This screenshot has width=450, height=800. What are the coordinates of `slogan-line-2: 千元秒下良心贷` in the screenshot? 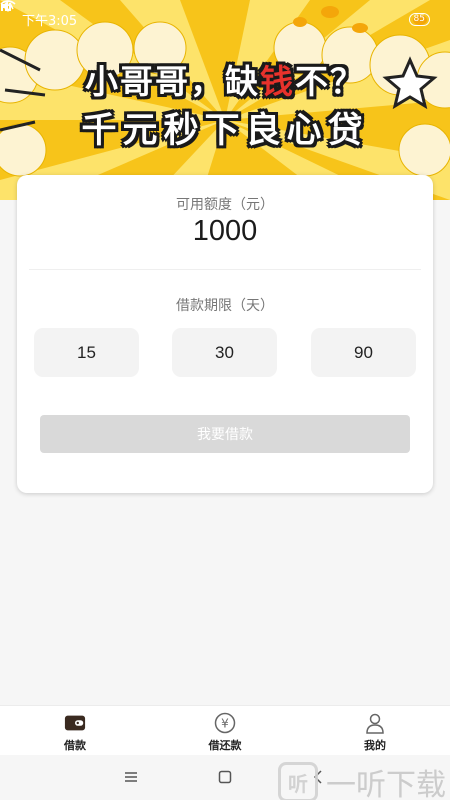 It's located at (225, 131).